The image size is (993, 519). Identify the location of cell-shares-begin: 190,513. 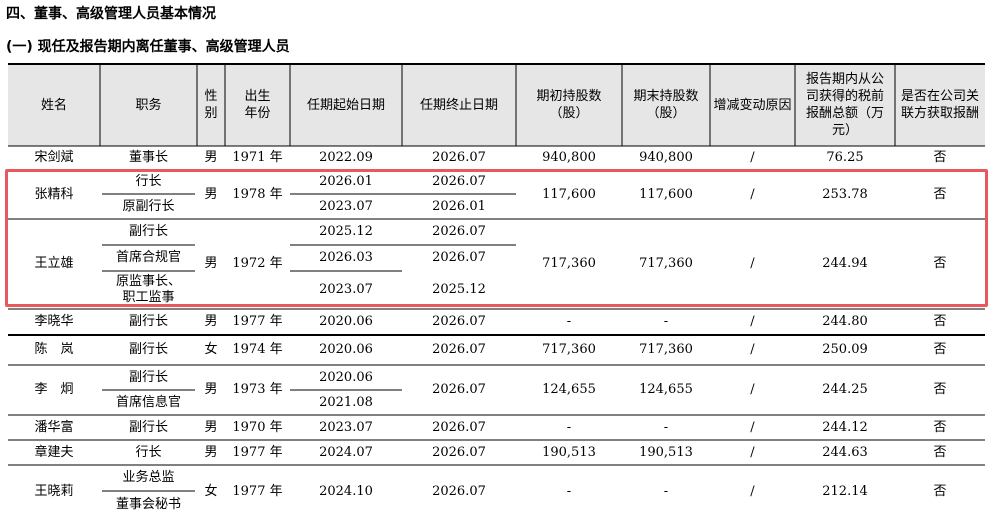
(569, 452).